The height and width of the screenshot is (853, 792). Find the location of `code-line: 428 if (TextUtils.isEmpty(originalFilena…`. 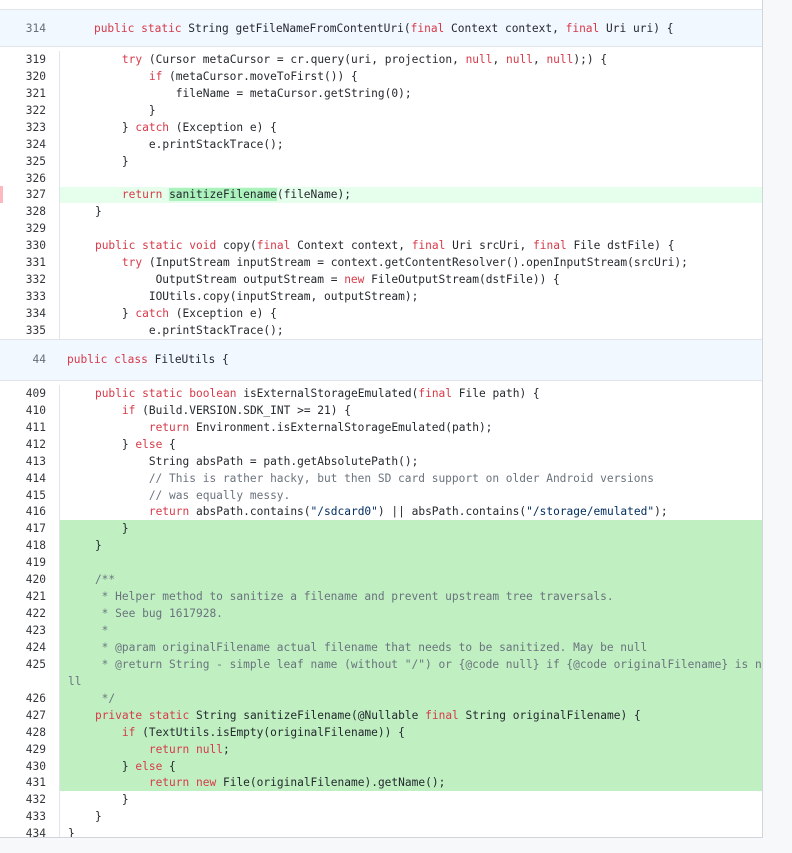

code-line: 428 if (TextUtils.isEmpty(originalFilena… is located at coordinates (381, 732).